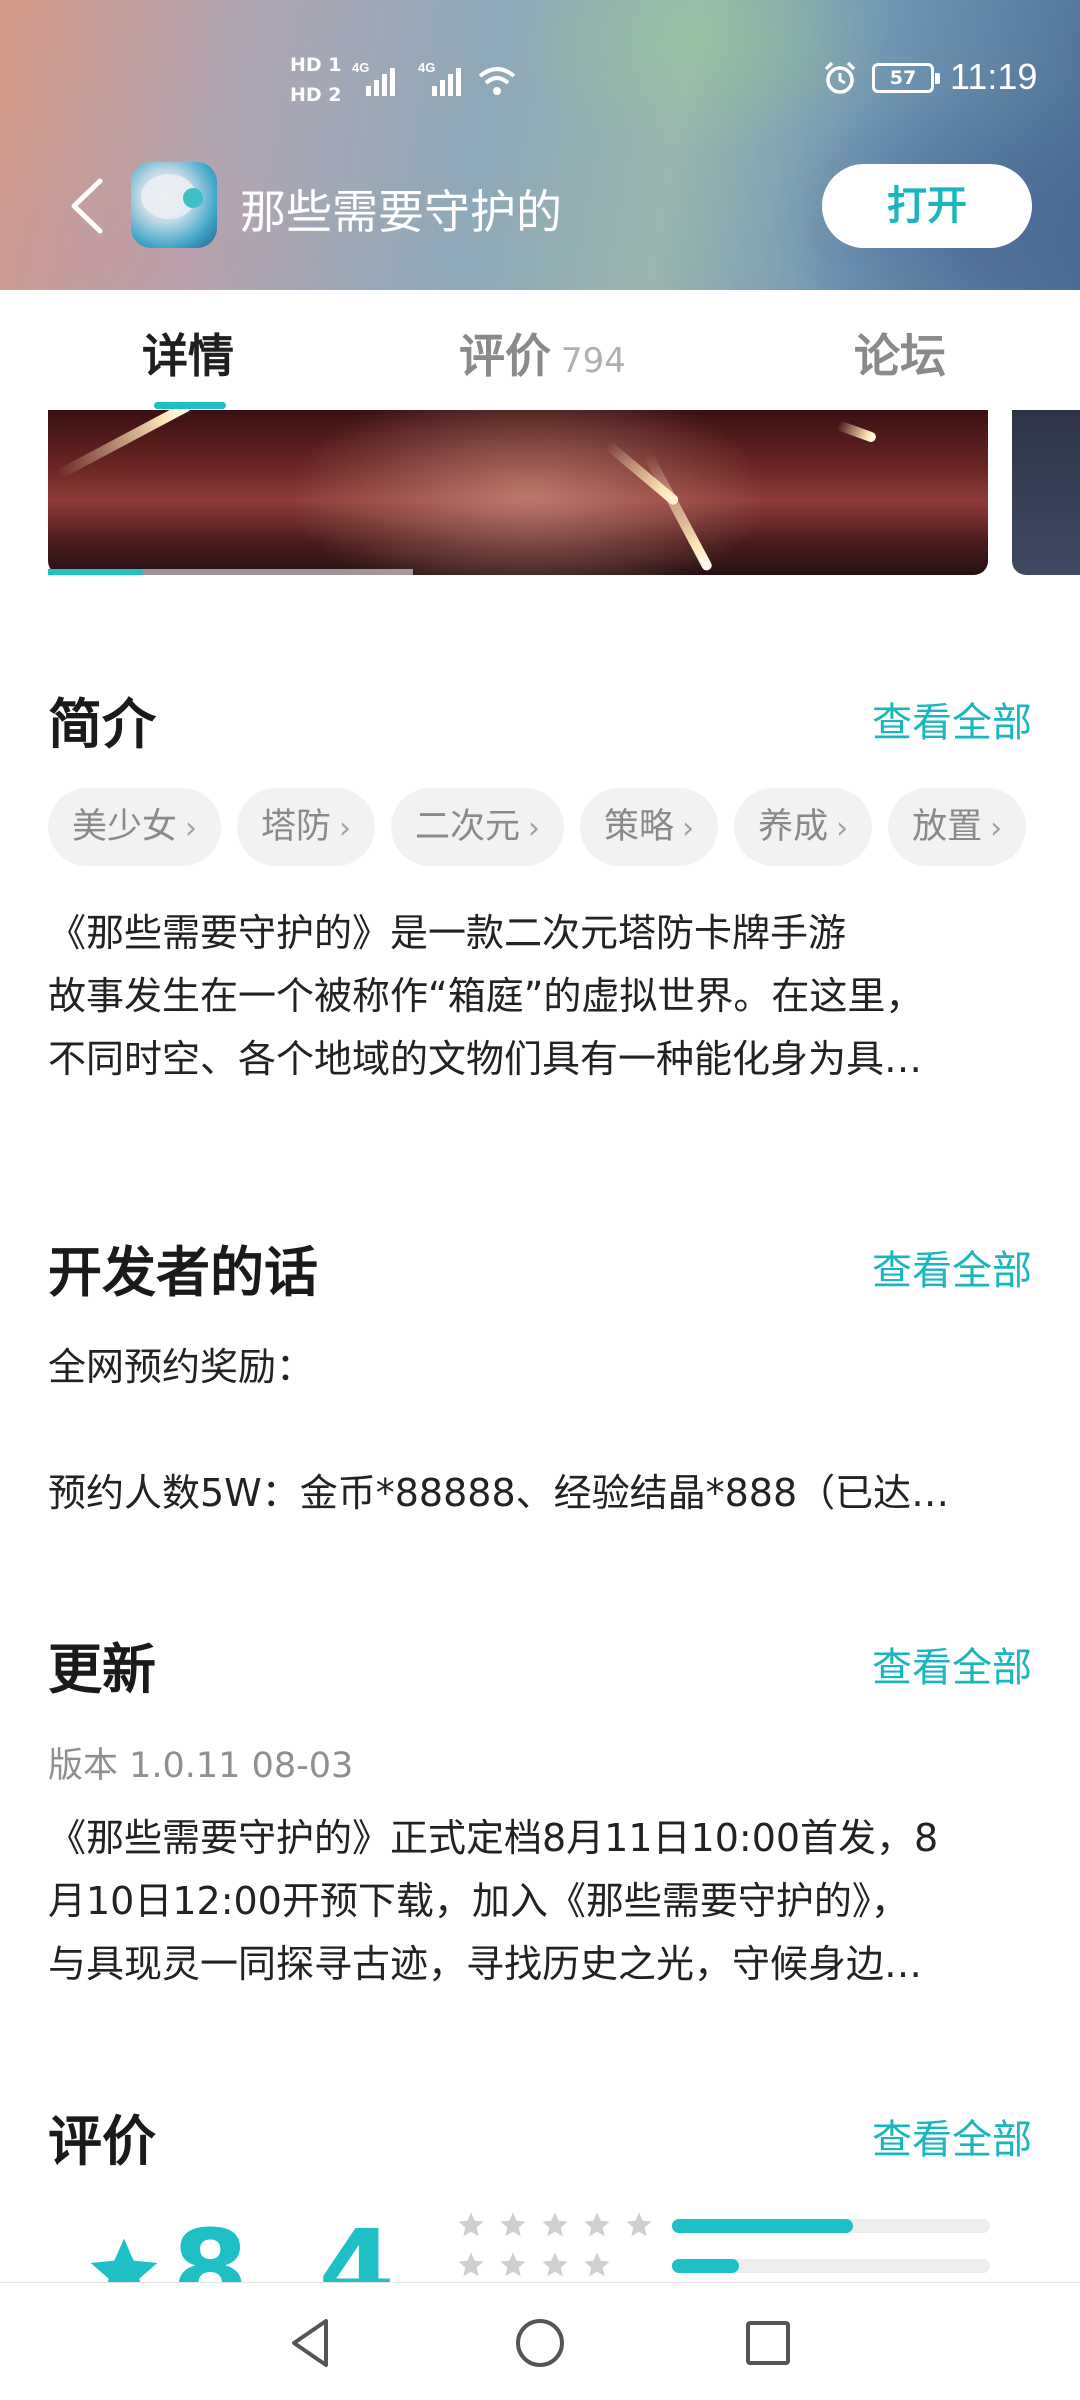  I want to click on circle-home-icon, so click(540, 2343).